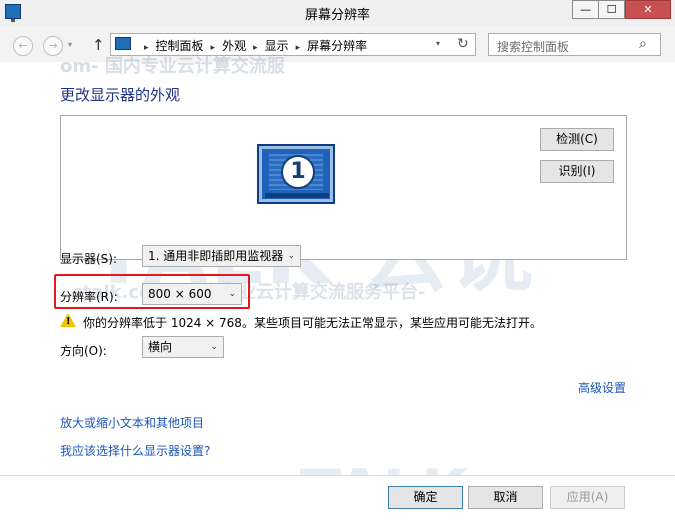 Image resolution: width=675 pixels, height=525 pixels. I want to click on cancel-button: 取消, so click(505, 497).